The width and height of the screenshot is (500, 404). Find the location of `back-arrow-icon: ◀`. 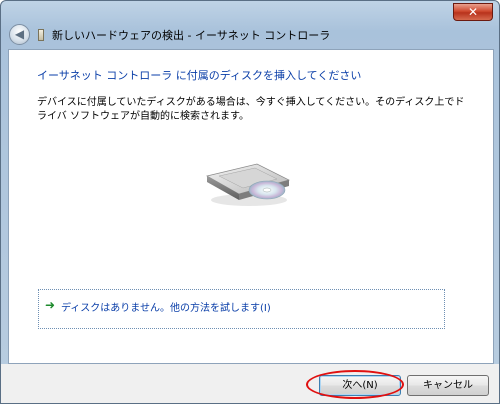

back-arrow-icon: ◀ is located at coordinates (19, 34).